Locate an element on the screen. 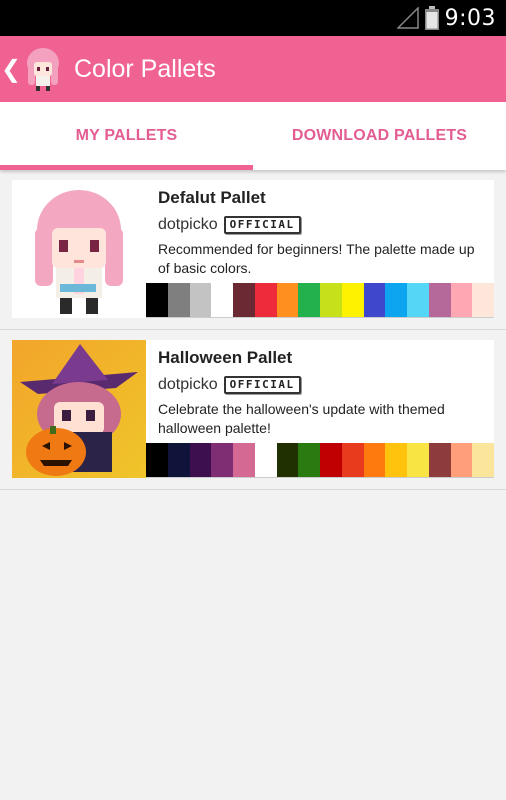 The width and height of the screenshot is (506, 800). signal-icon is located at coordinates (407, 18).